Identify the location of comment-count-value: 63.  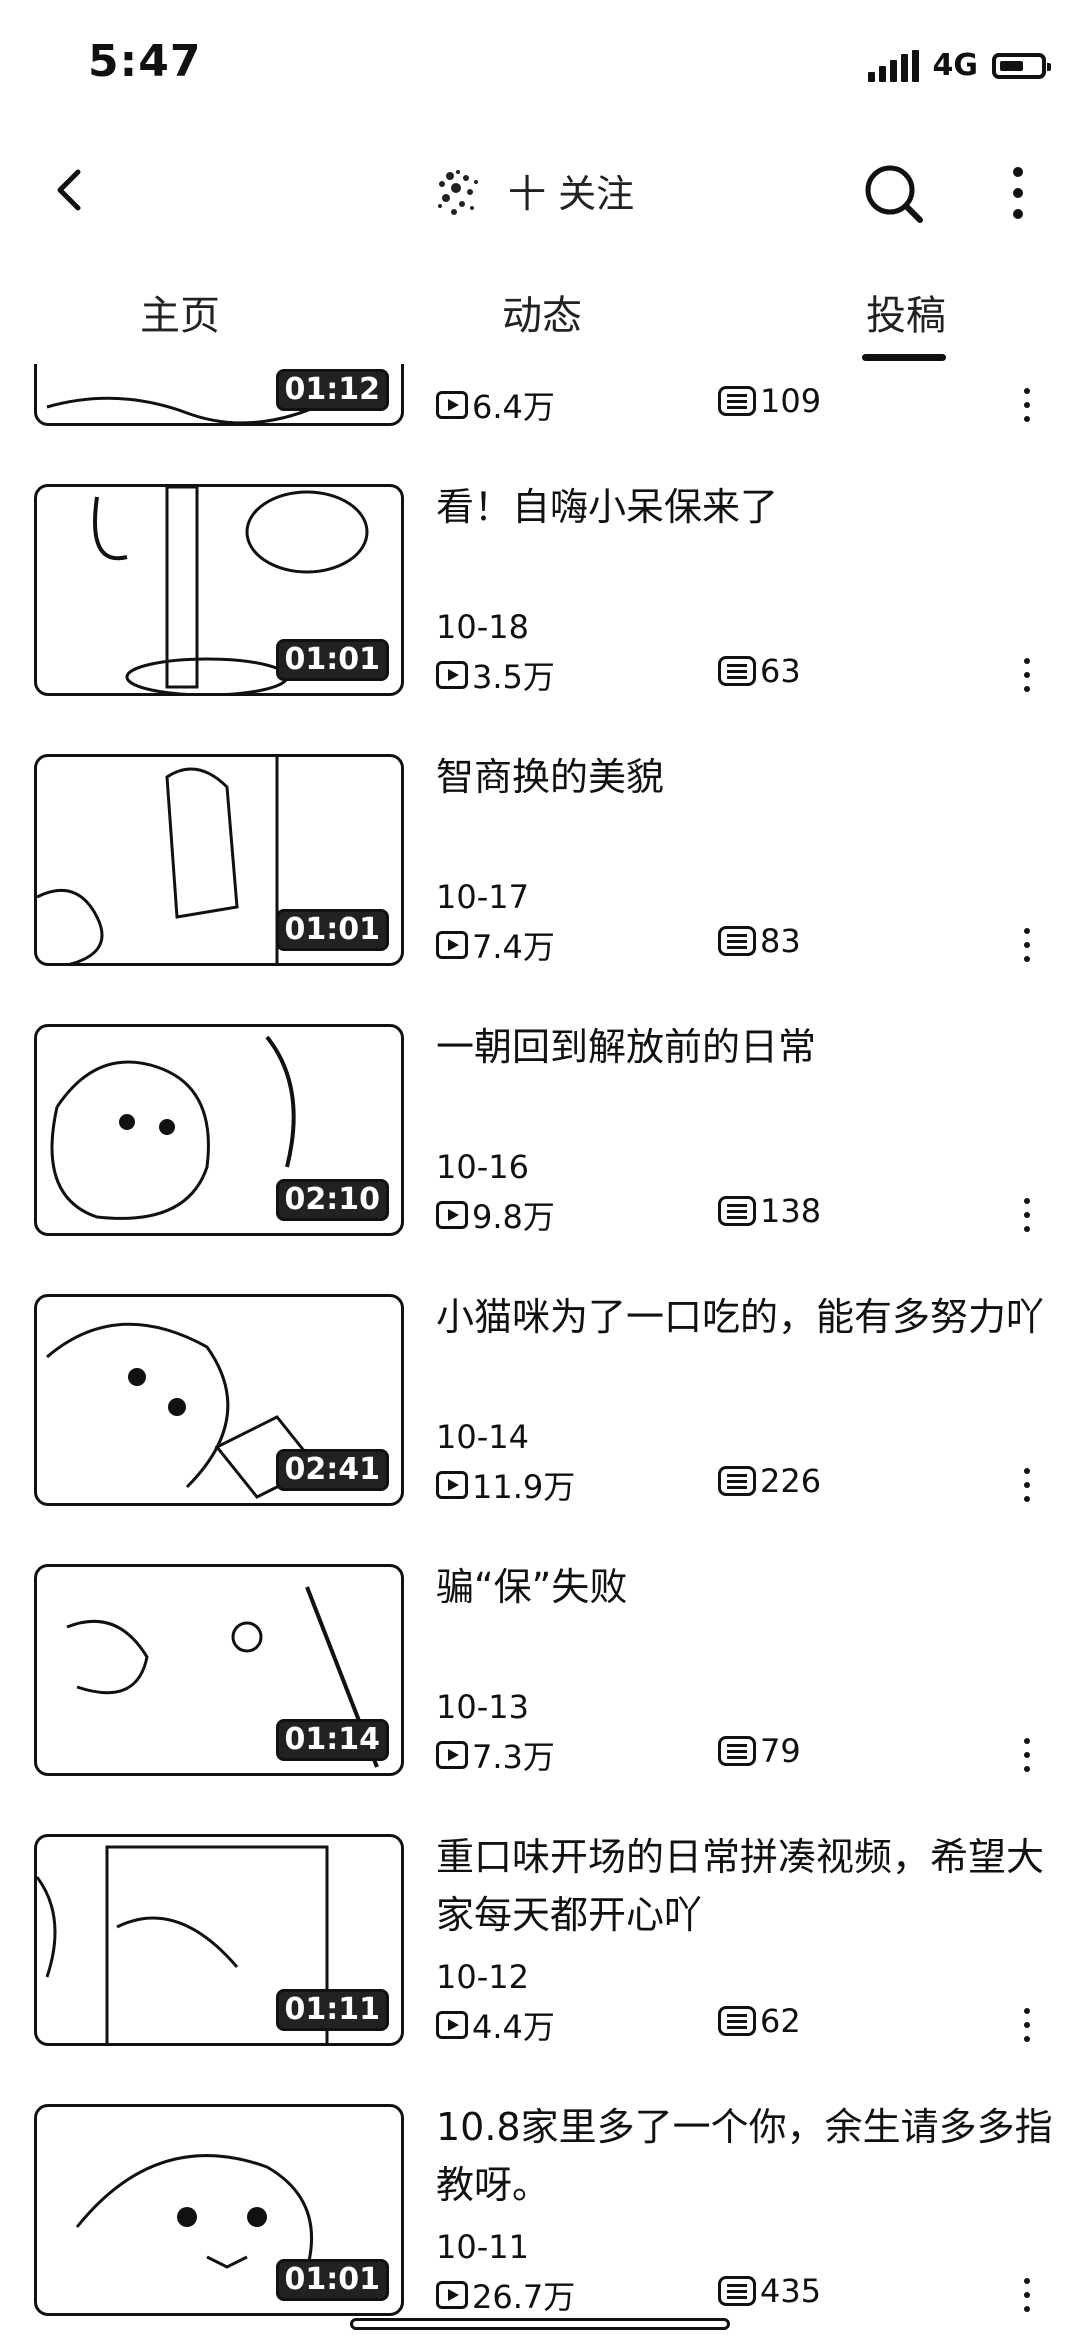
(780, 671).